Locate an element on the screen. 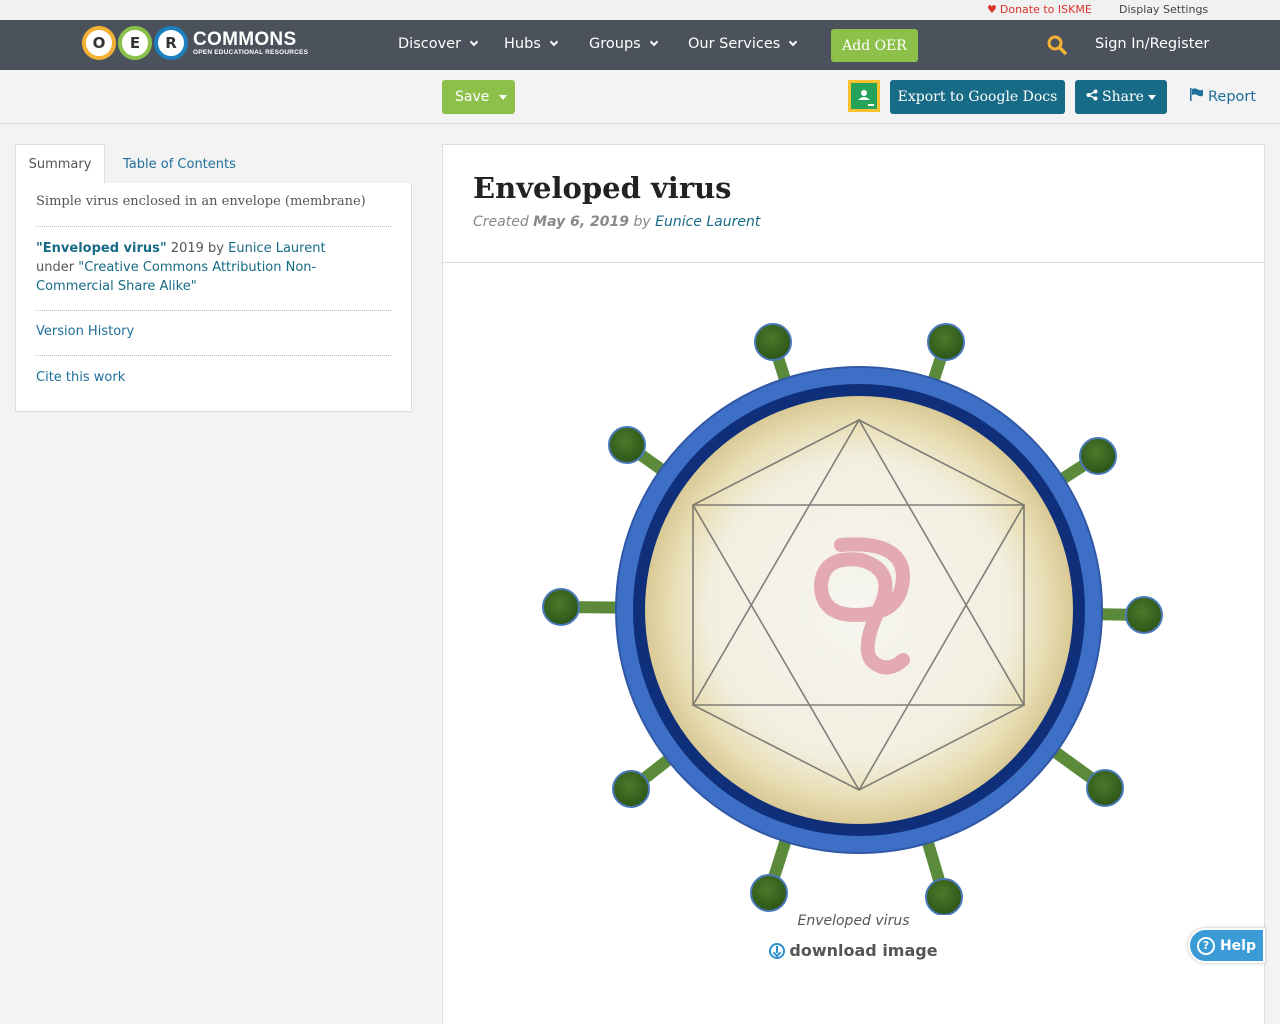  download-icon is located at coordinates (777, 950).